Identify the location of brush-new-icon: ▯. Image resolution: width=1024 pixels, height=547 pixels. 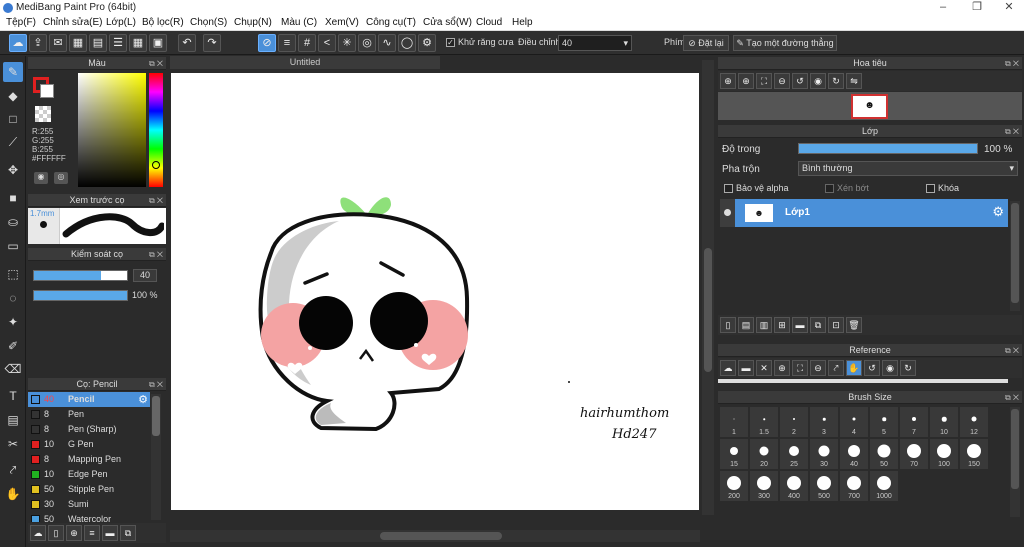
(56, 533).